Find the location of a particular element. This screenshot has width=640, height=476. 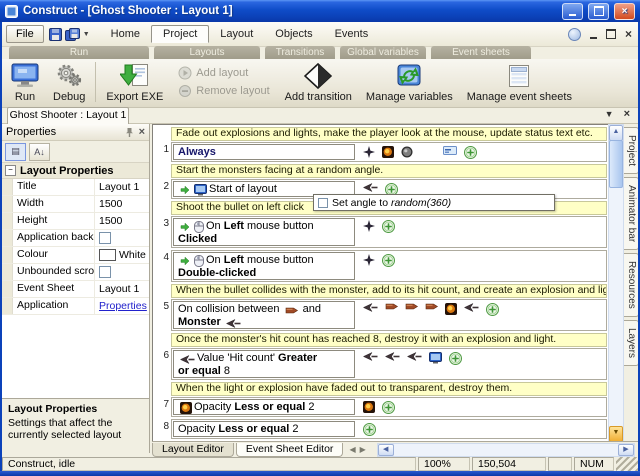

color-swatch is located at coordinates (107, 255).